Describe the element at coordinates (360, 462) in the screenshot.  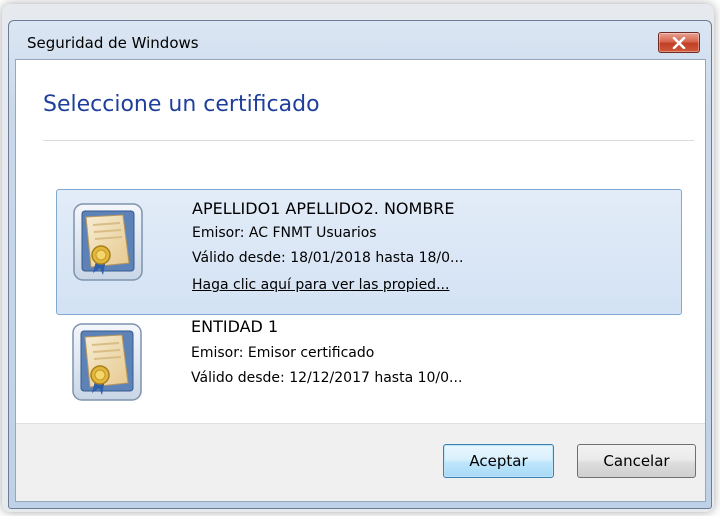
I see `button-bar: Aceptar Cancelar` at that location.